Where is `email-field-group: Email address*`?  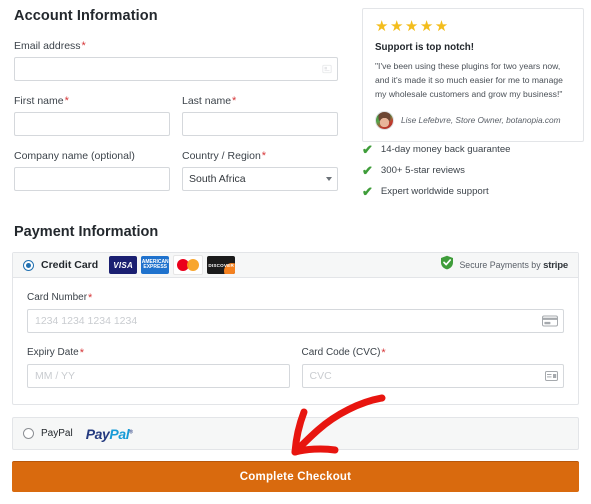 email-field-group: Email address* is located at coordinates (176, 60).